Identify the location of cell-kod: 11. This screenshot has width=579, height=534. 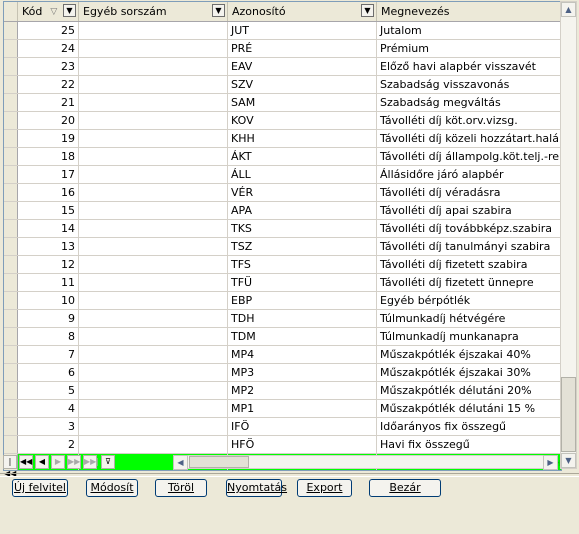
(48, 282).